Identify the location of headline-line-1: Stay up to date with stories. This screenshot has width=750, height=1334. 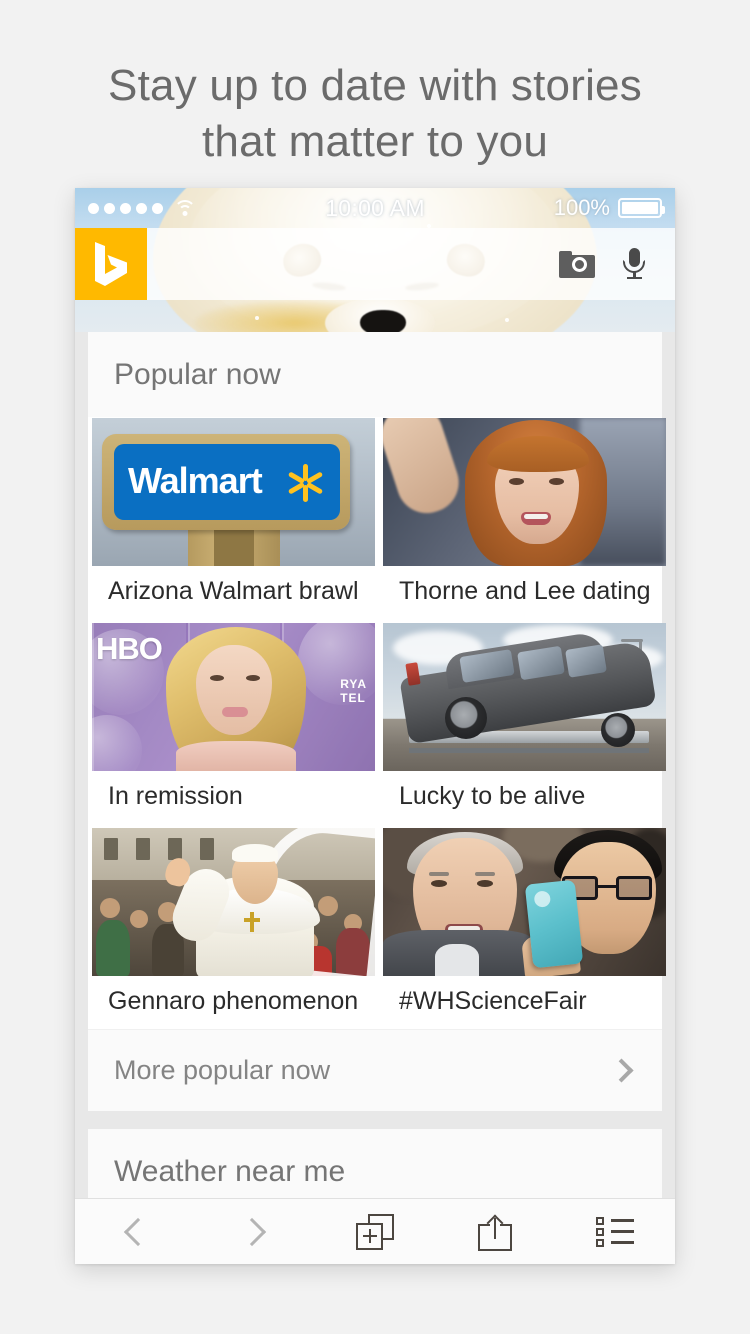
(375, 85).